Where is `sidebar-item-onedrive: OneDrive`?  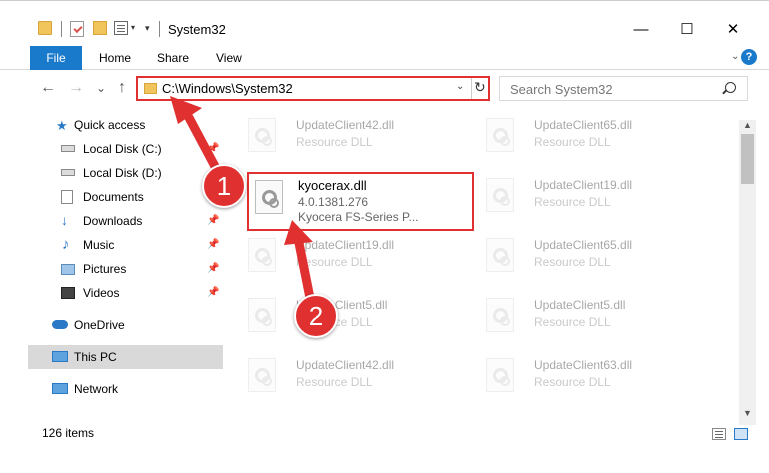
sidebar-item-onedrive: OneDrive is located at coordinates (125, 325).